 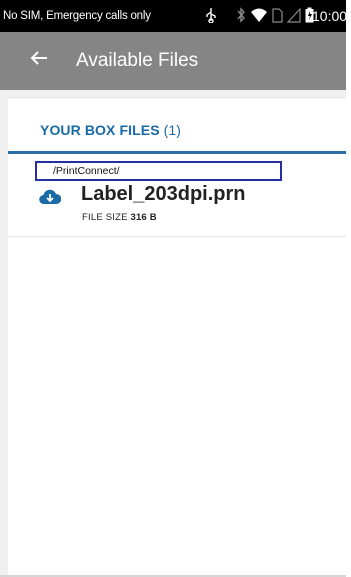 I want to click on page-title: Available Files, so click(x=137, y=60).